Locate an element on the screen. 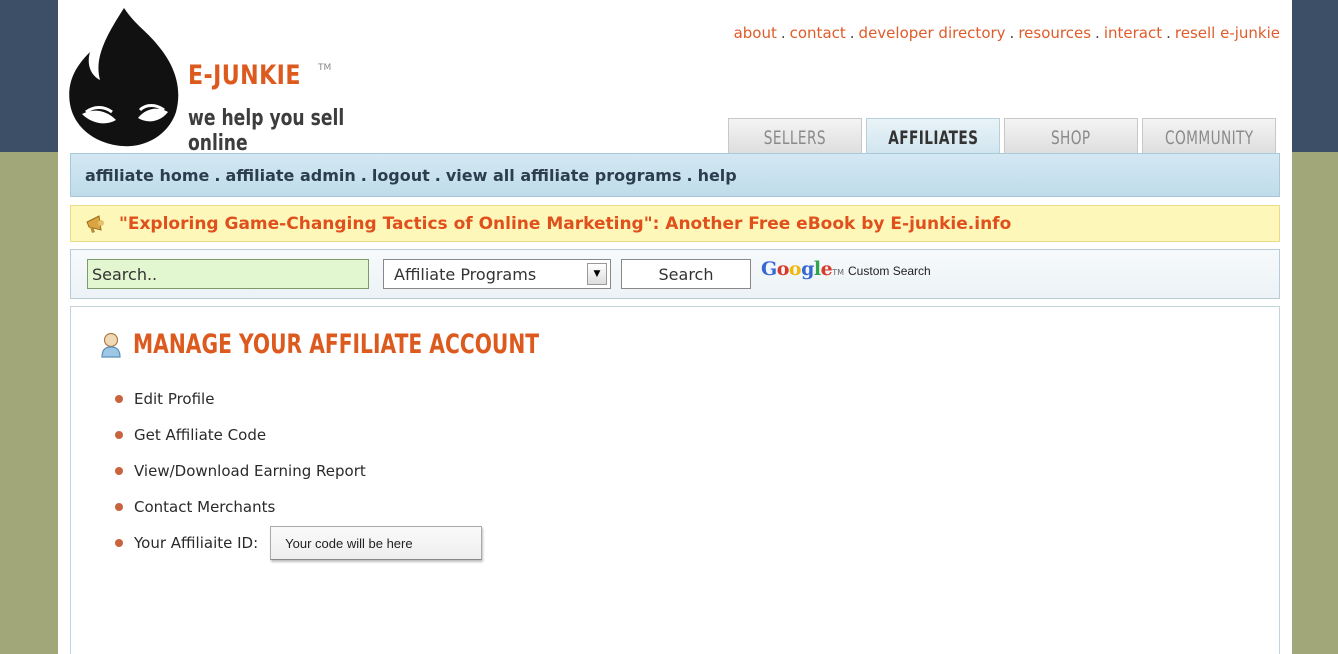  search-scope-select: Affiliate Programs ▼ is located at coordinates (497, 274).